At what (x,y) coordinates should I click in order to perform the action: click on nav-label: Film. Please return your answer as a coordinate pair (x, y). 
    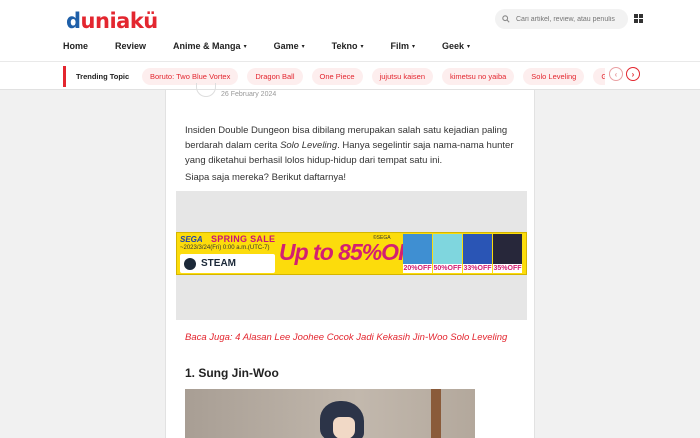
    Looking at the image, I should click on (399, 46).